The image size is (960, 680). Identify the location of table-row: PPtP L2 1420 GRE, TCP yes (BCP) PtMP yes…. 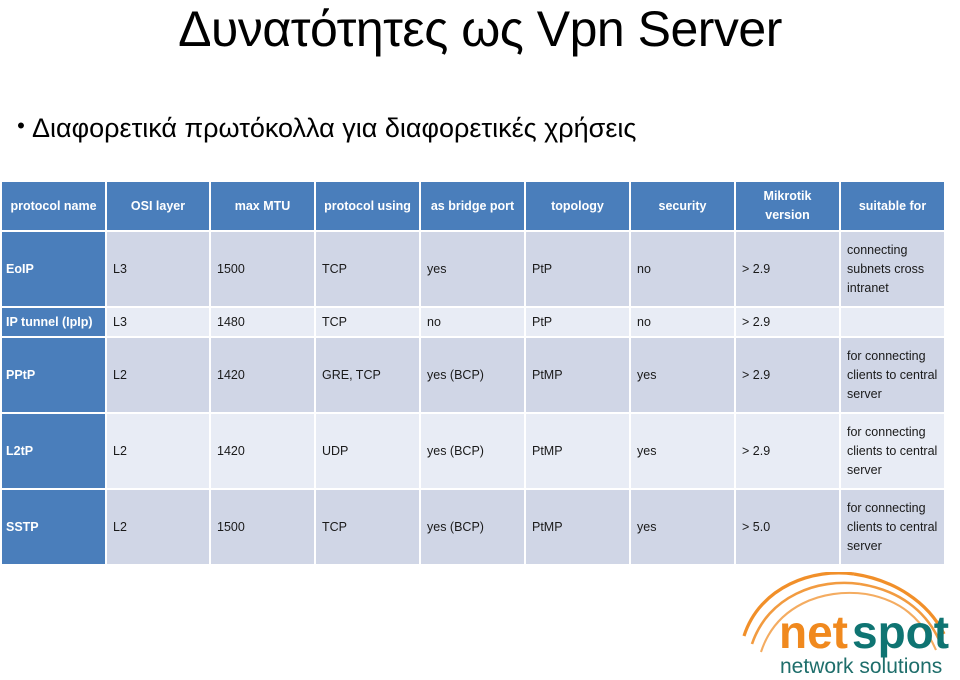
(473, 375).